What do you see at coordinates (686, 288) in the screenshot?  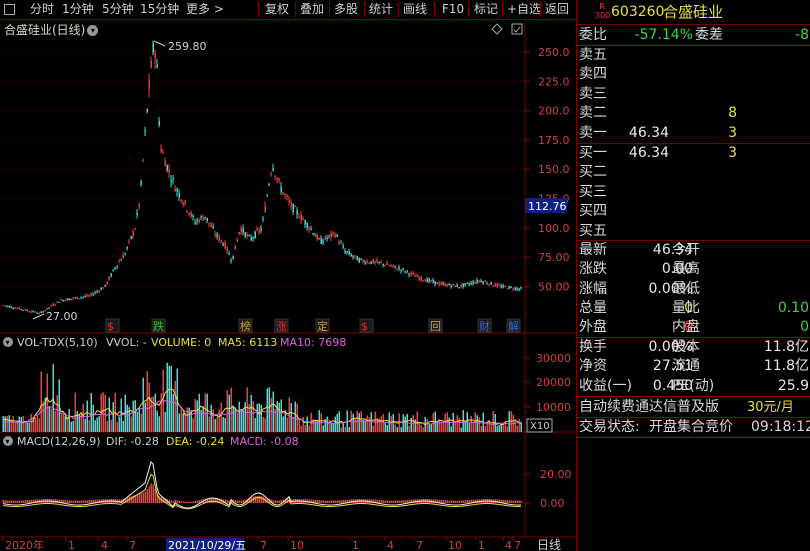 I see `stat-label: 最低` at bounding box center [686, 288].